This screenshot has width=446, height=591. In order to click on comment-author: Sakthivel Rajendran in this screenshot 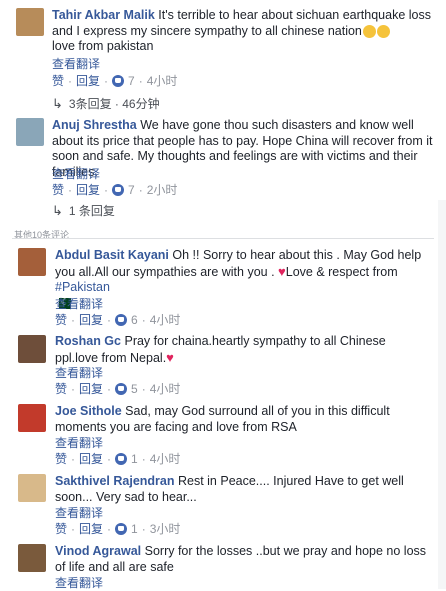, I will do `click(115, 481)`.